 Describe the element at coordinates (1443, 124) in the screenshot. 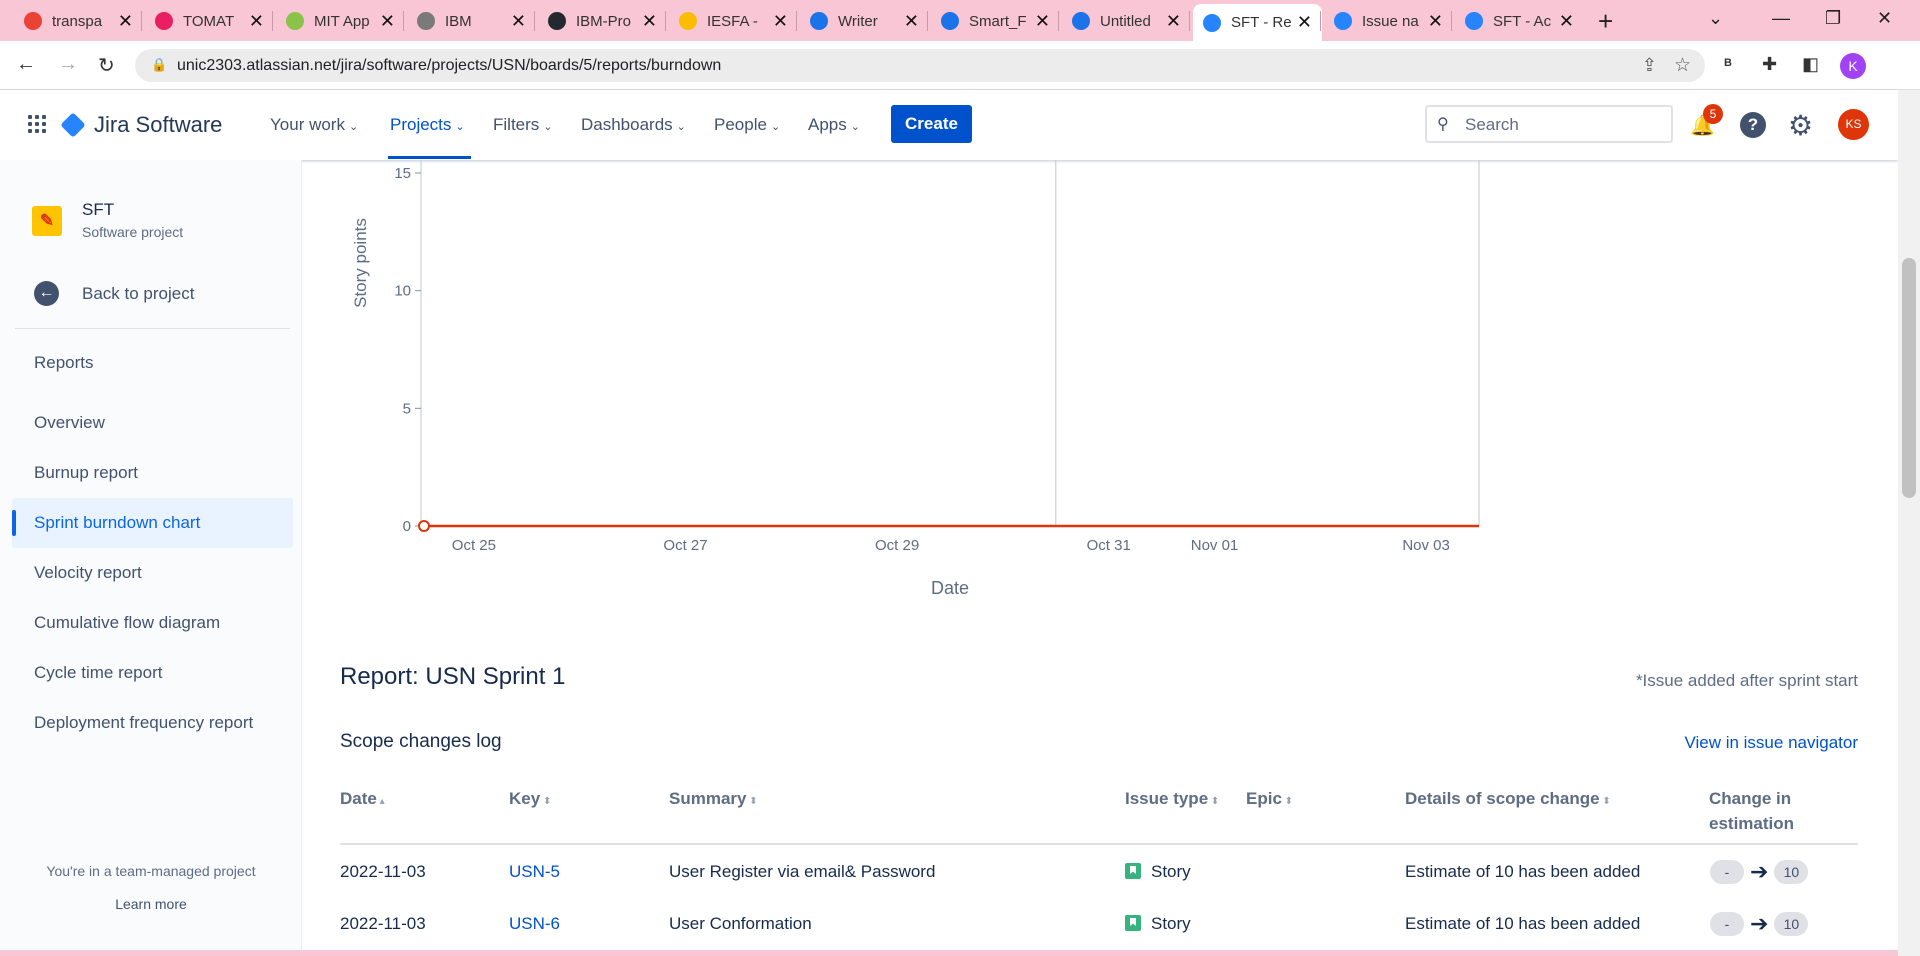

I see `search-icon: ⚲` at that location.